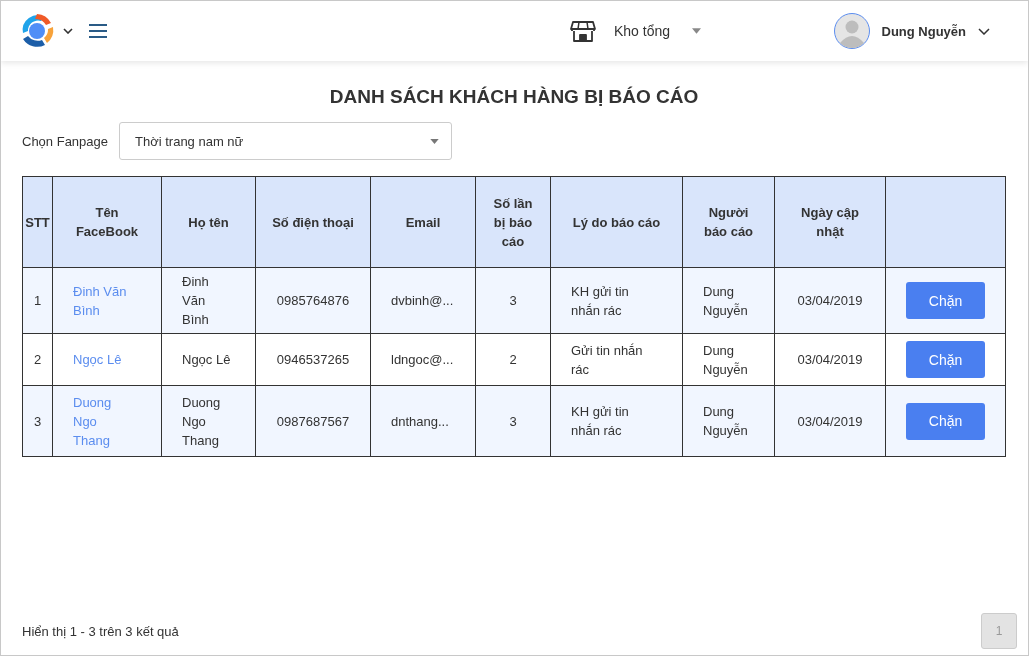 Image resolution: width=1029 pixels, height=656 pixels. What do you see at coordinates (513, 360) in the screenshot?
I see `report-count: 2` at bounding box center [513, 360].